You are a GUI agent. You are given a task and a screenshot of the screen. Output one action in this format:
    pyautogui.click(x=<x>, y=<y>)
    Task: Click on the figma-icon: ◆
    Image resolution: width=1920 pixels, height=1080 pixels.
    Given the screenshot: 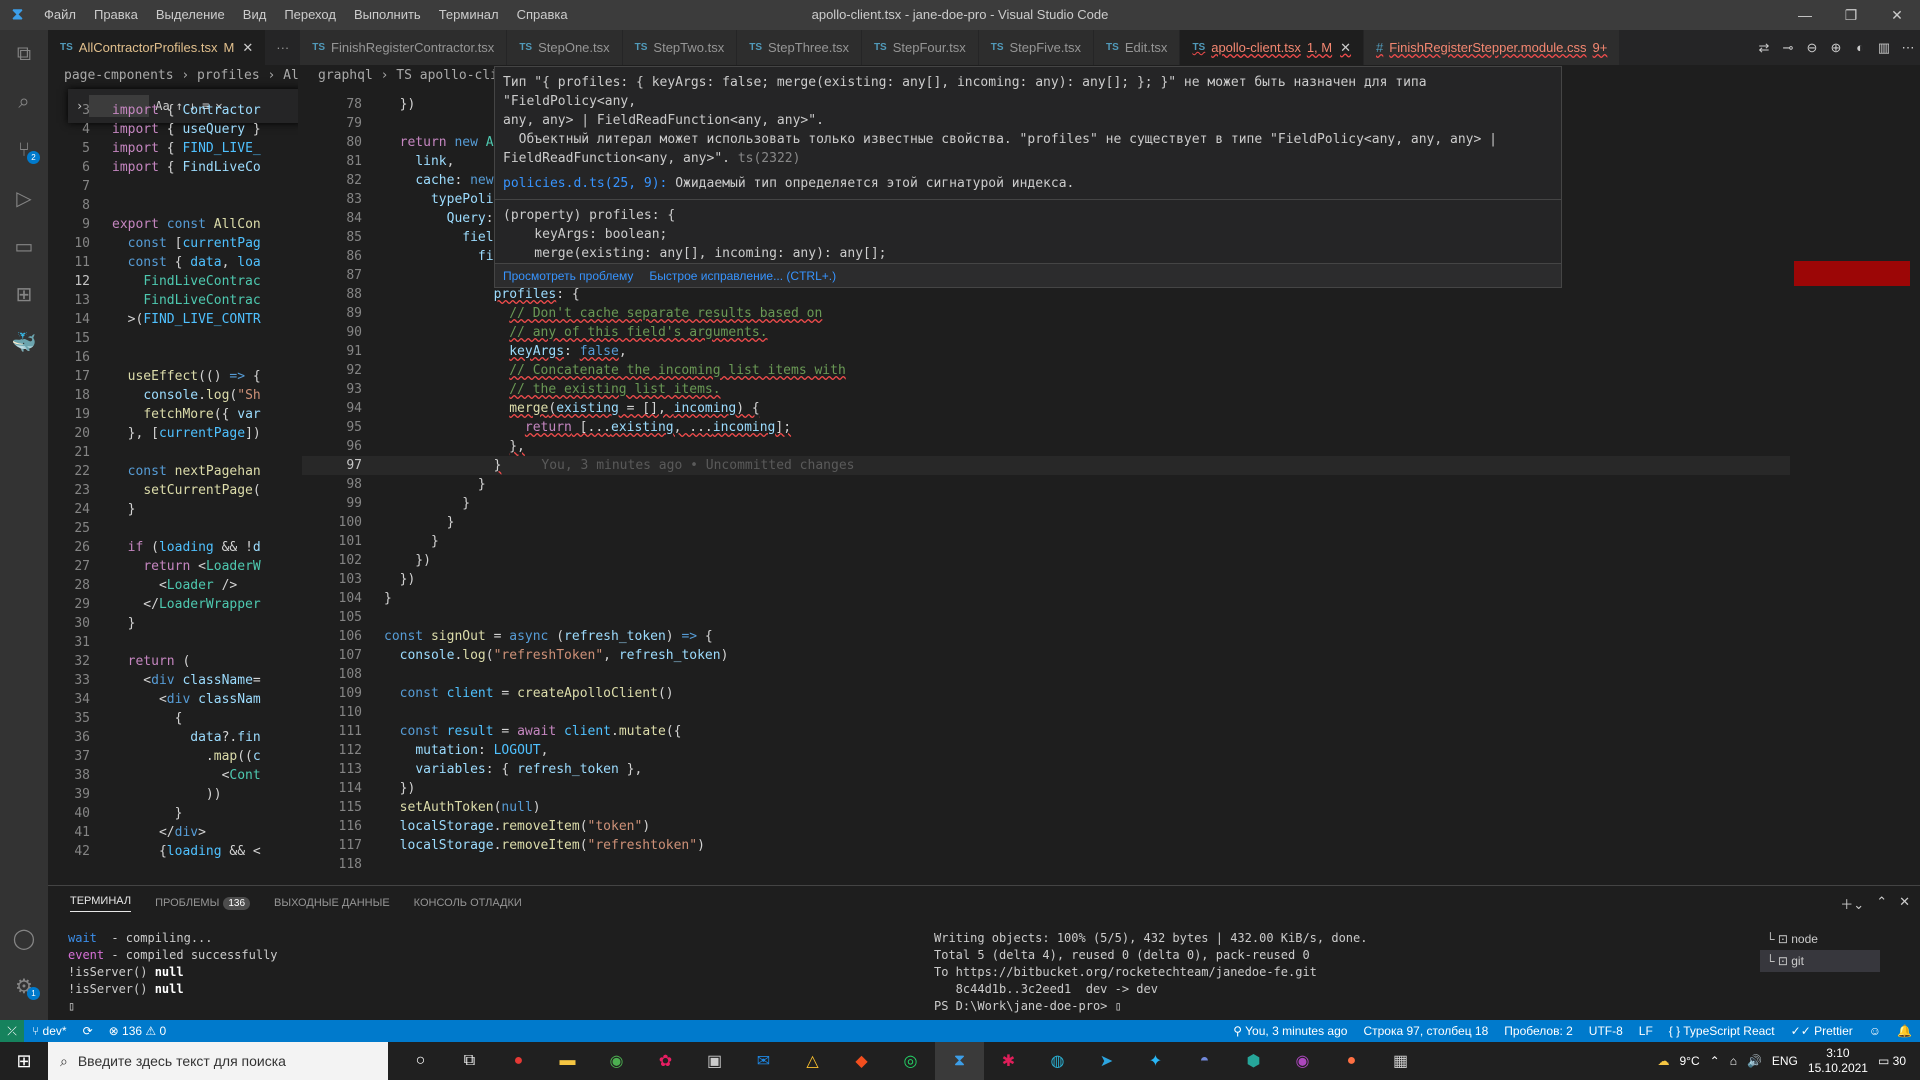 What is the action you would take?
    pyautogui.click(x=861, y=1061)
    